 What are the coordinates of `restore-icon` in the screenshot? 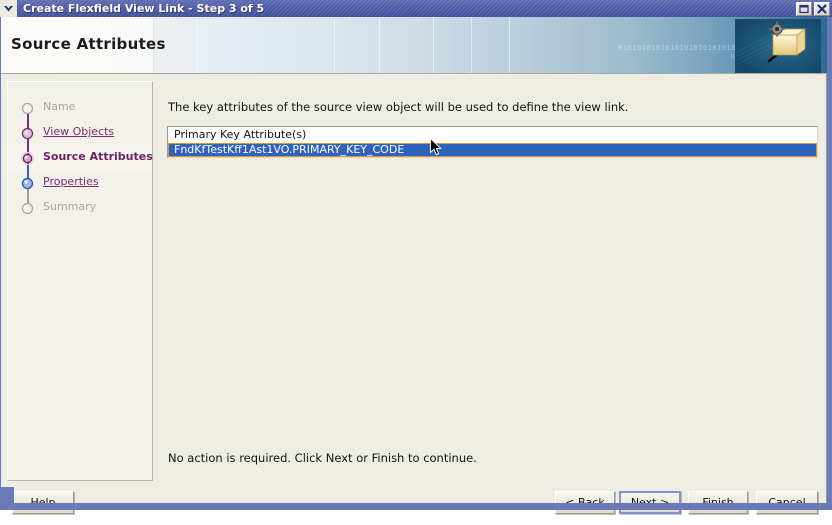 It's located at (804, 8).